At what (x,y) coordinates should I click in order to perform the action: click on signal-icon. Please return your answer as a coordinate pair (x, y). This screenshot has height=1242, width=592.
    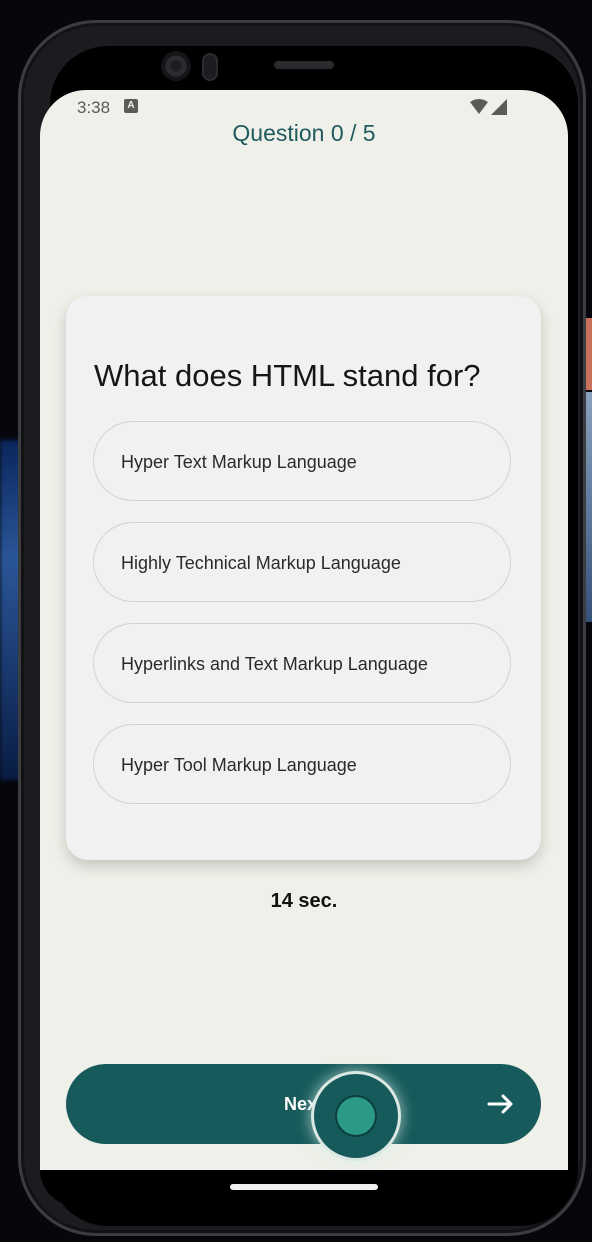
    Looking at the image, I should click on (499, 107).